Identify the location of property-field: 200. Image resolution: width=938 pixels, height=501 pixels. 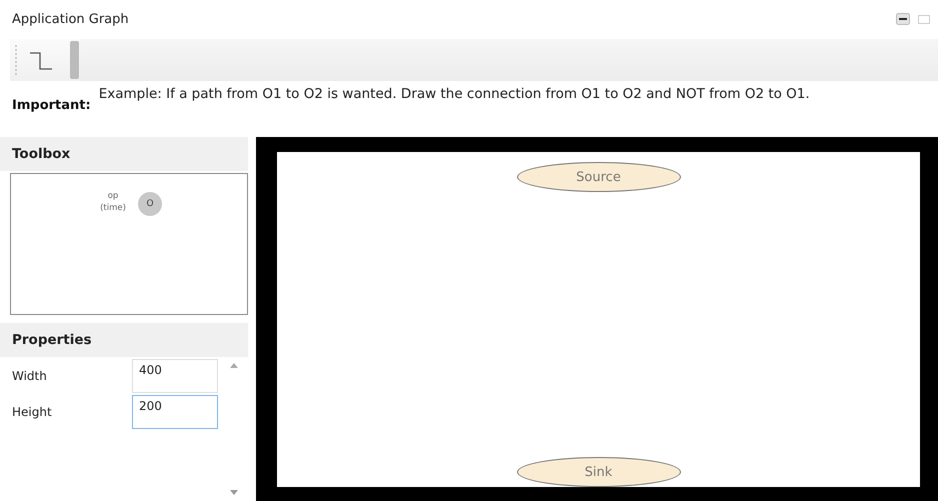
(175, 412).